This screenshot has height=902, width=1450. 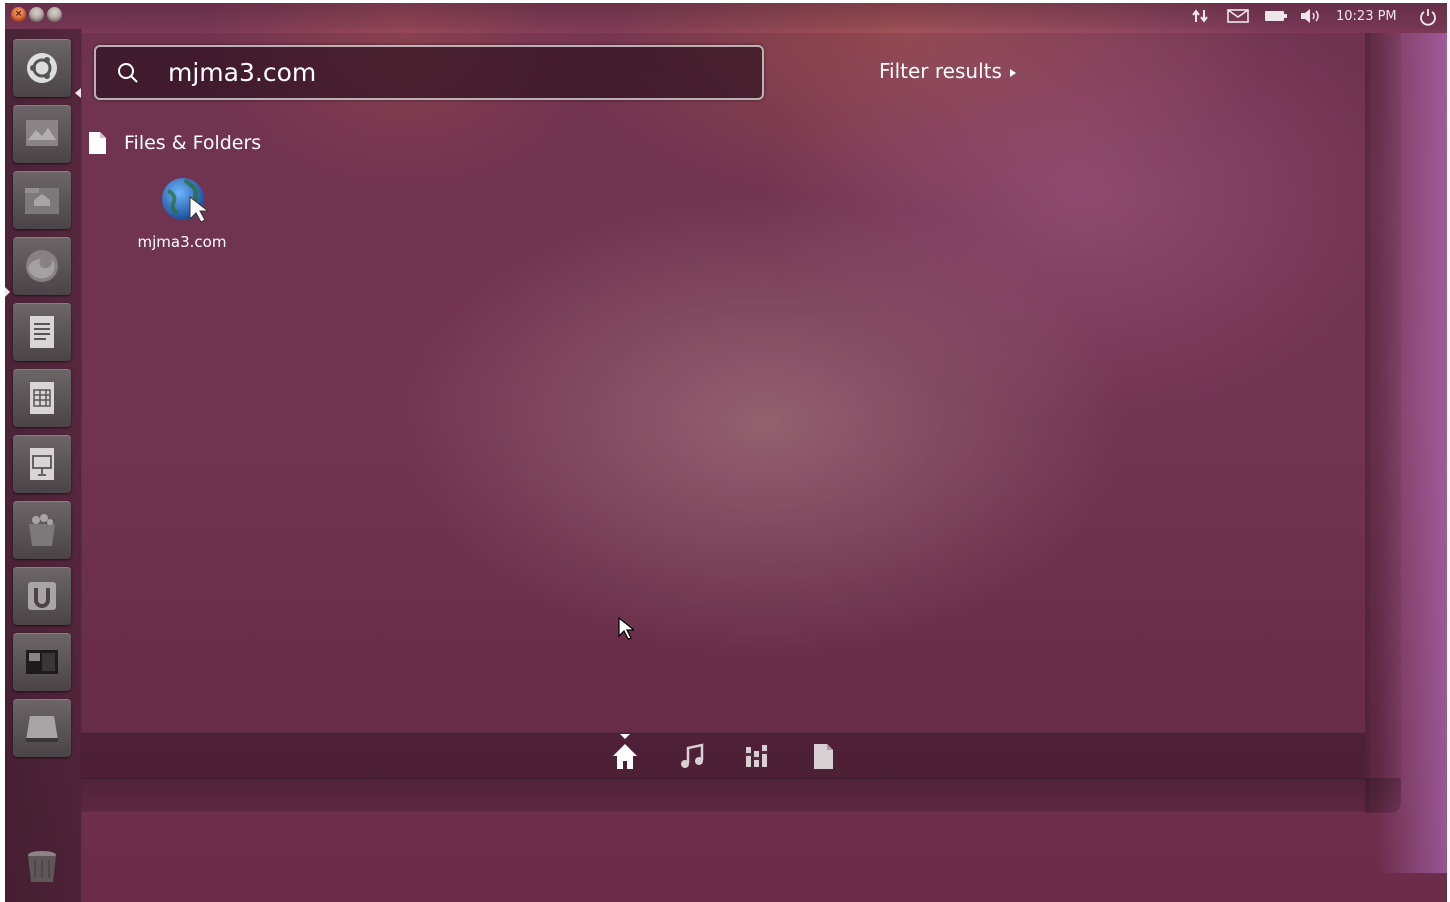 I want to click on session-icon, so click(x=1428, y=19).